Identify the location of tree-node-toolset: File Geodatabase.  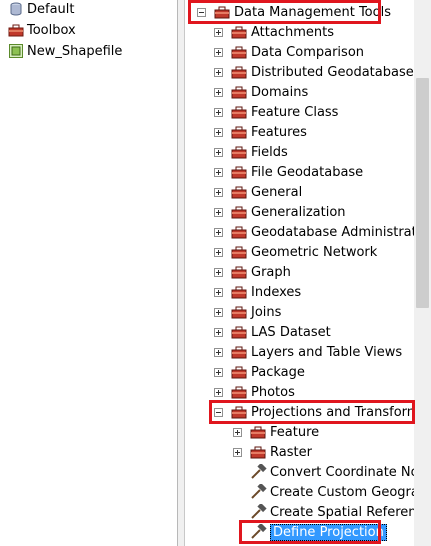
(288, 172).